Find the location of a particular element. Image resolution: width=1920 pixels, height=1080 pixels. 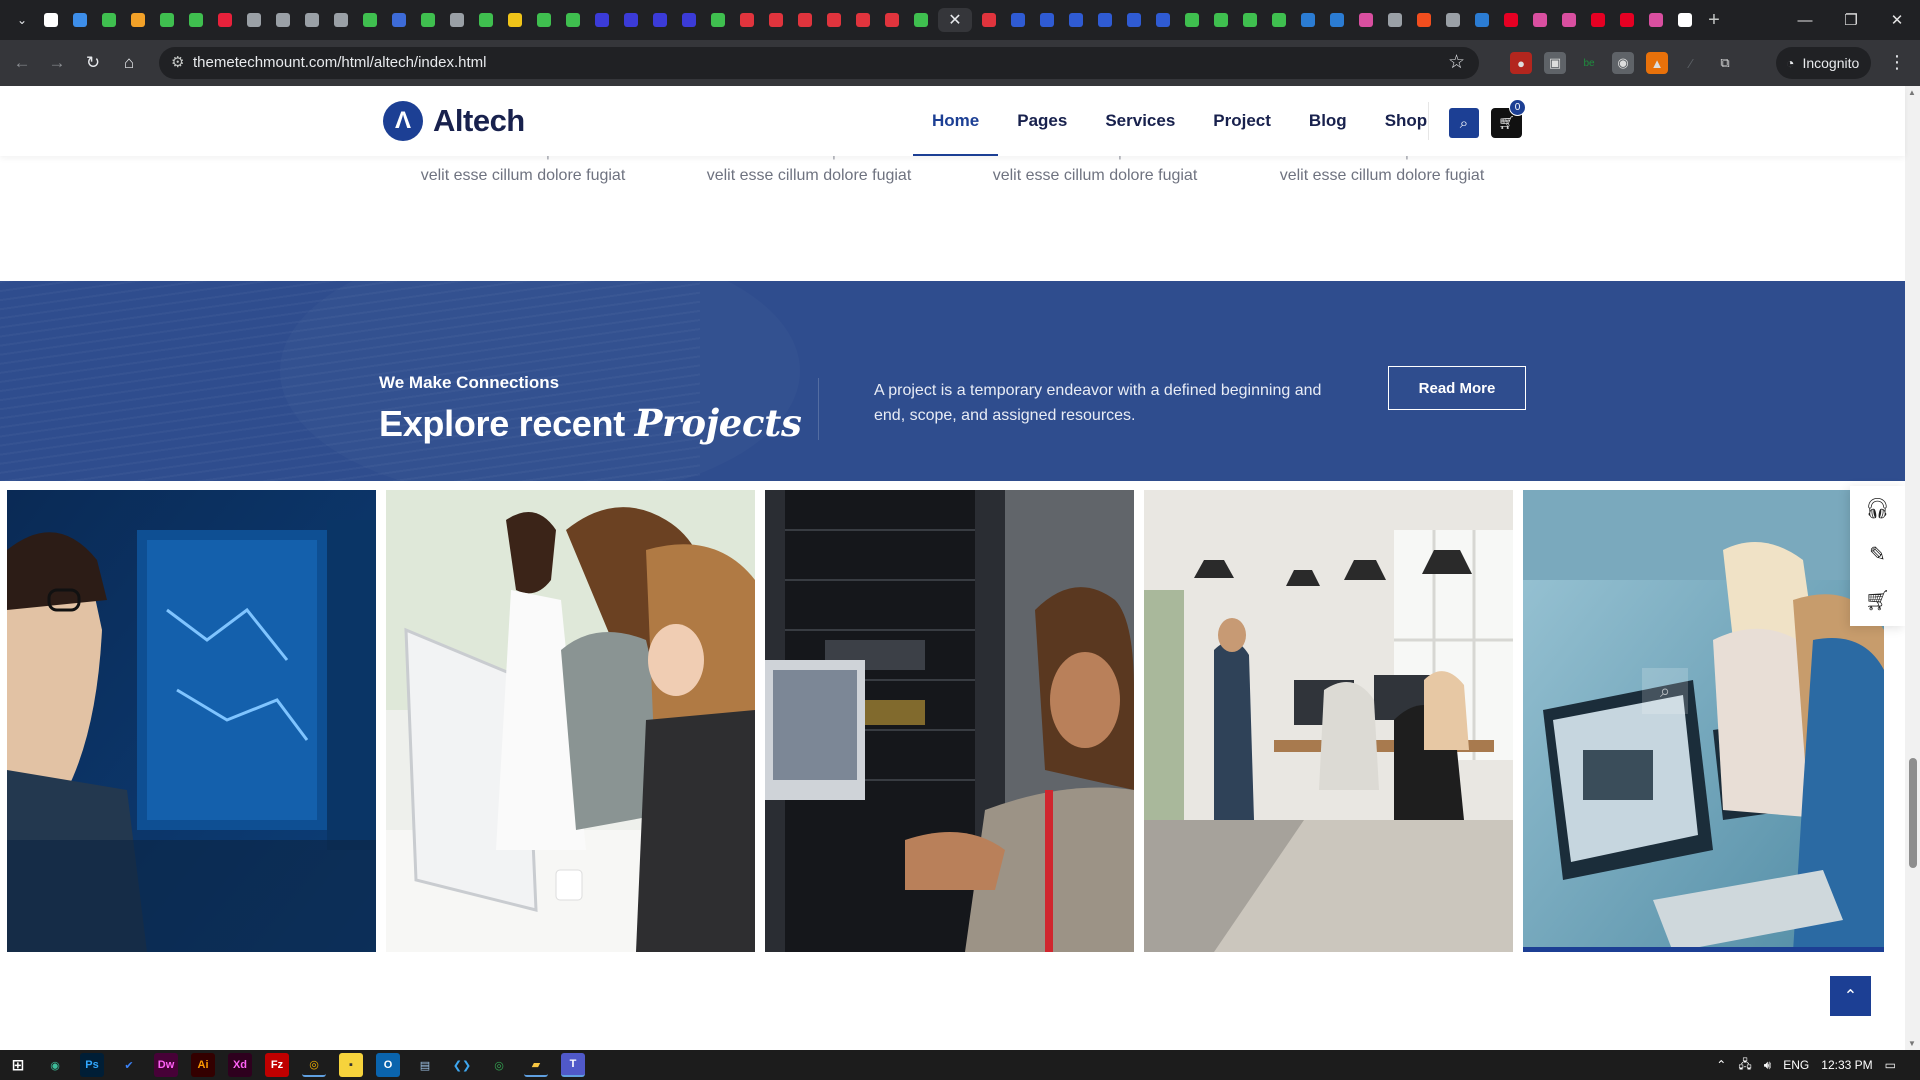

extension-1-icon: ● is located at coordinates (1521, 63).